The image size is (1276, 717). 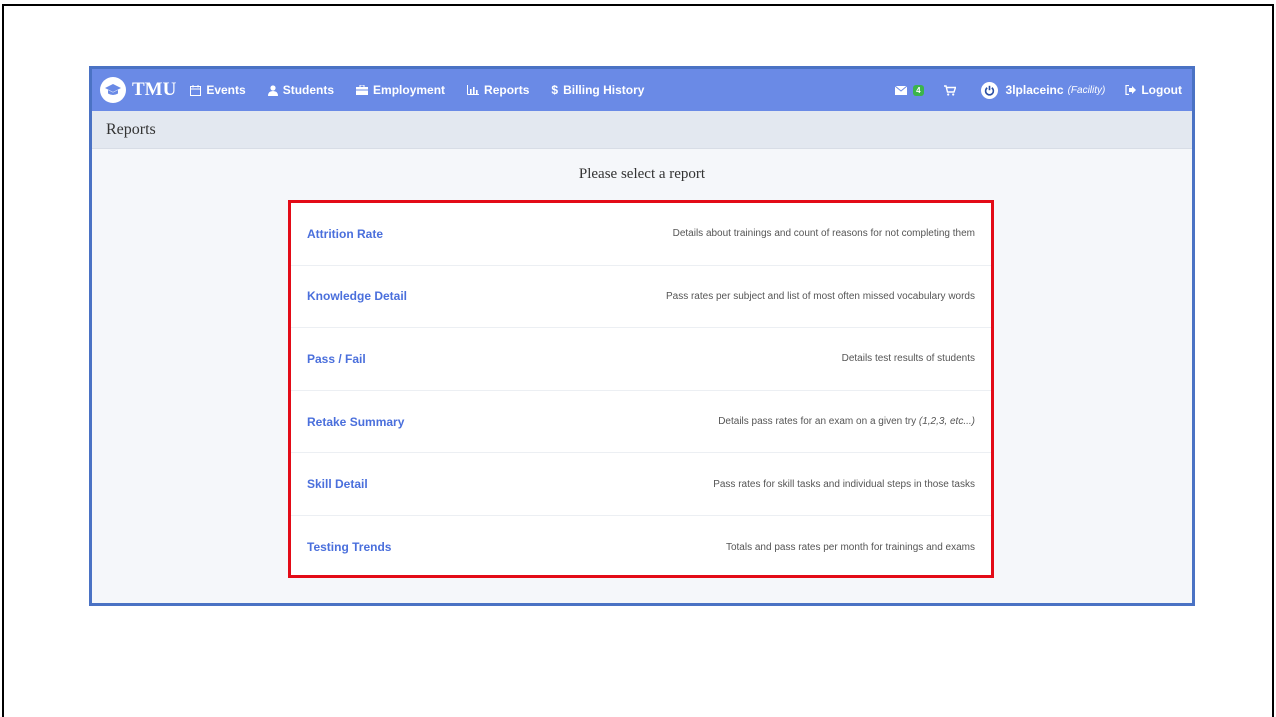 What do you see at coordinates (1086, 90) in the screenshot?
I see `user-role: (Facility)` at bounding box center [1086, 90].